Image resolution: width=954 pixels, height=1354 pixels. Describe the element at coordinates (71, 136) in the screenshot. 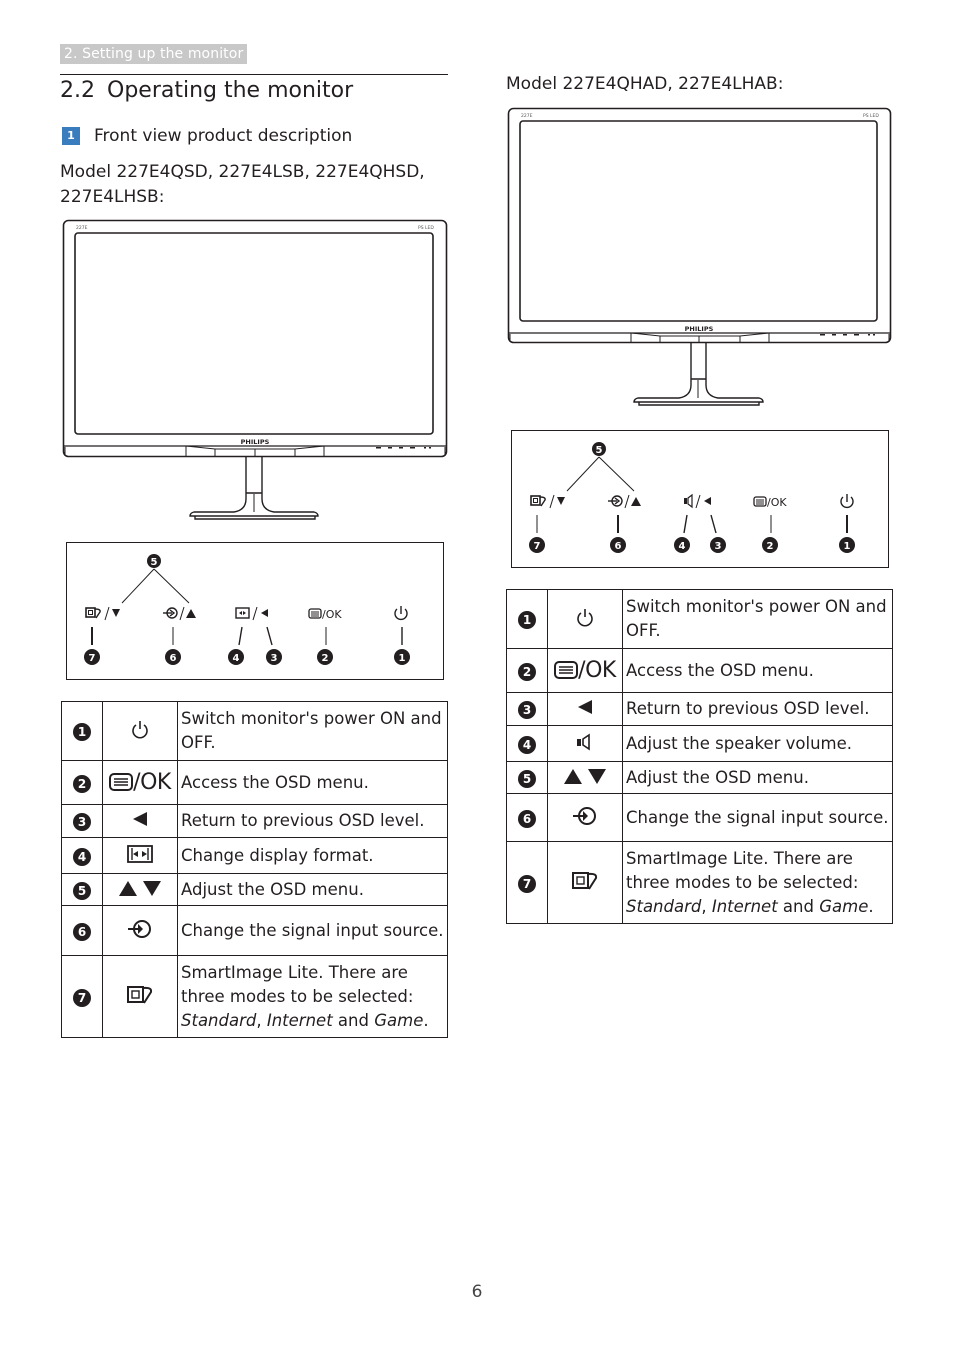

I see `subsection-badge: 1` at that location.